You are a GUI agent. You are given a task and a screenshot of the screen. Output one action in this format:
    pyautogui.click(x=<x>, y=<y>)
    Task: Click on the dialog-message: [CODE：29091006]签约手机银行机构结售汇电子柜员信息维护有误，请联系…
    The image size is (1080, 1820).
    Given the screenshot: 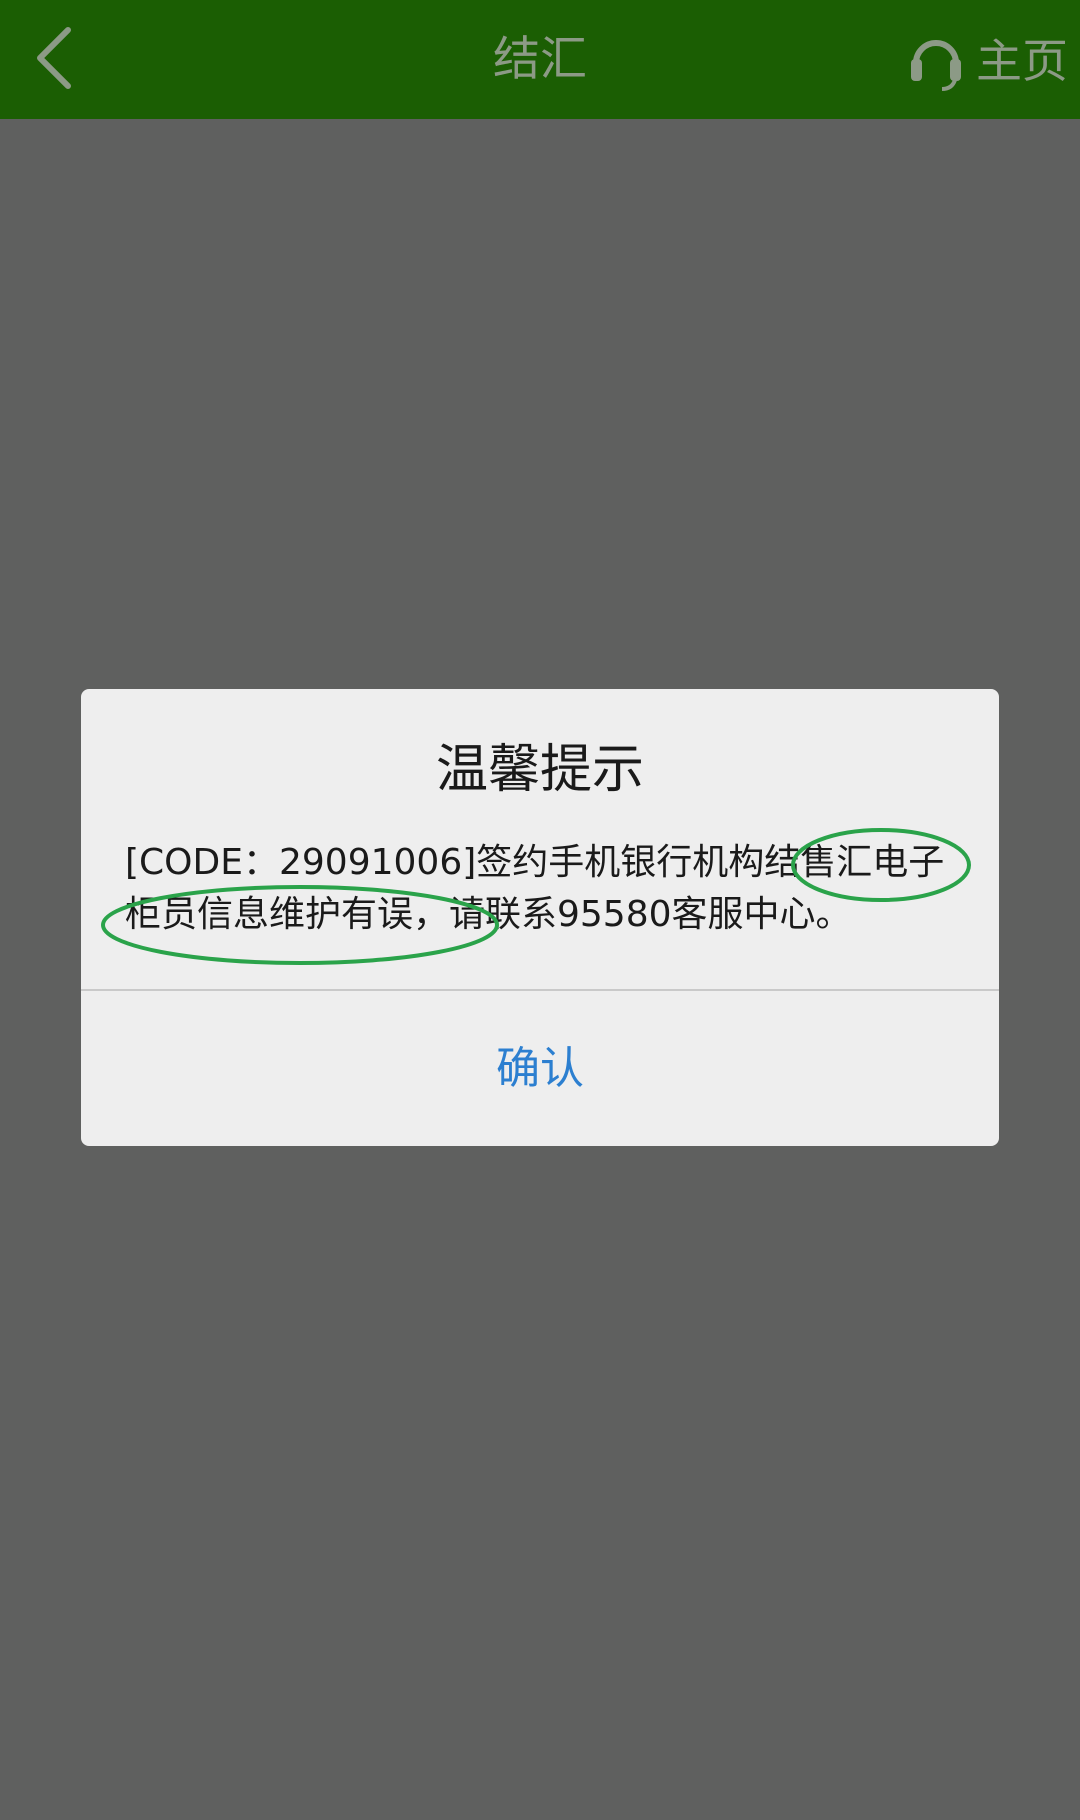 What is the action you would take?
    pyautogui.click(x=535, y=888)
    